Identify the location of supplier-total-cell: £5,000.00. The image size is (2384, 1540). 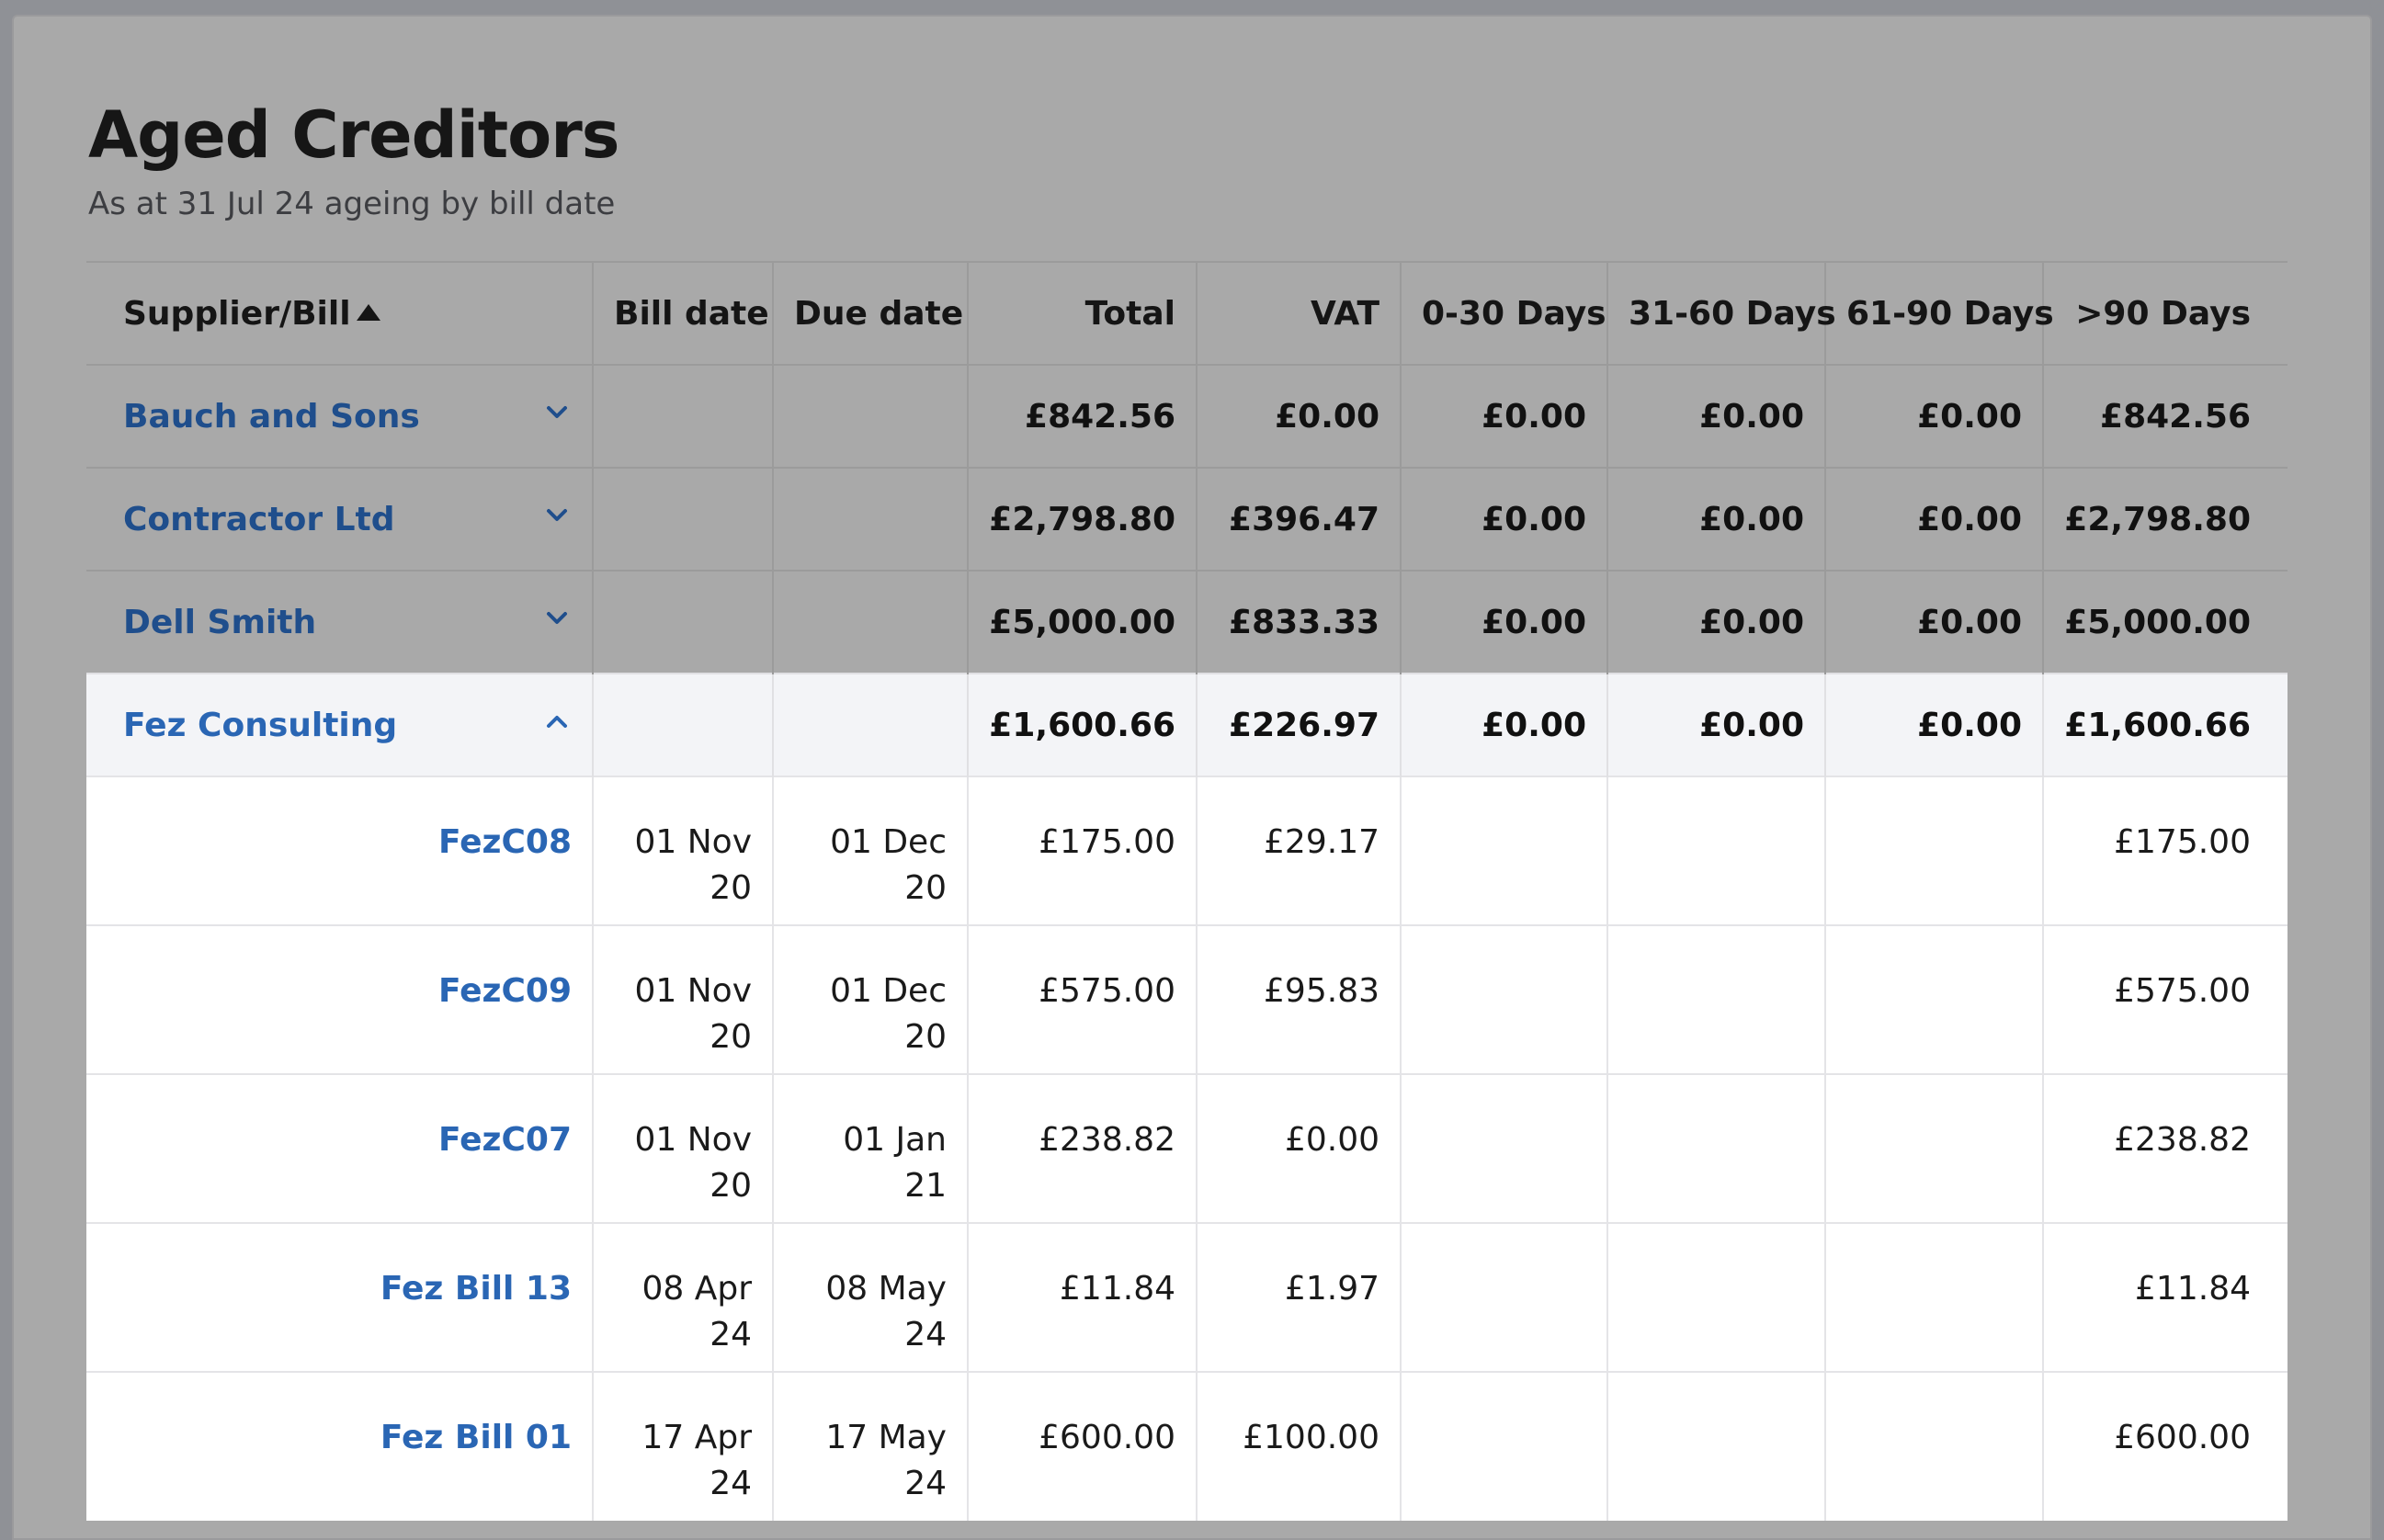
(1082, 622).